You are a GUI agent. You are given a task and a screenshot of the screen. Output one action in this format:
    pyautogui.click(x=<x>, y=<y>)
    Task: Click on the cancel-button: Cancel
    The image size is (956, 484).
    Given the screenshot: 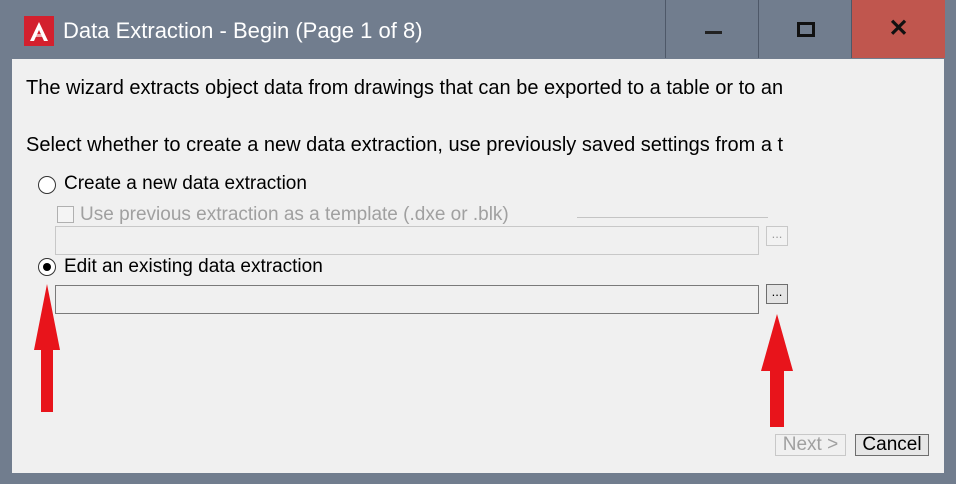 What is the action you would take?
    pyautogui.click(x=892, y=445)
    